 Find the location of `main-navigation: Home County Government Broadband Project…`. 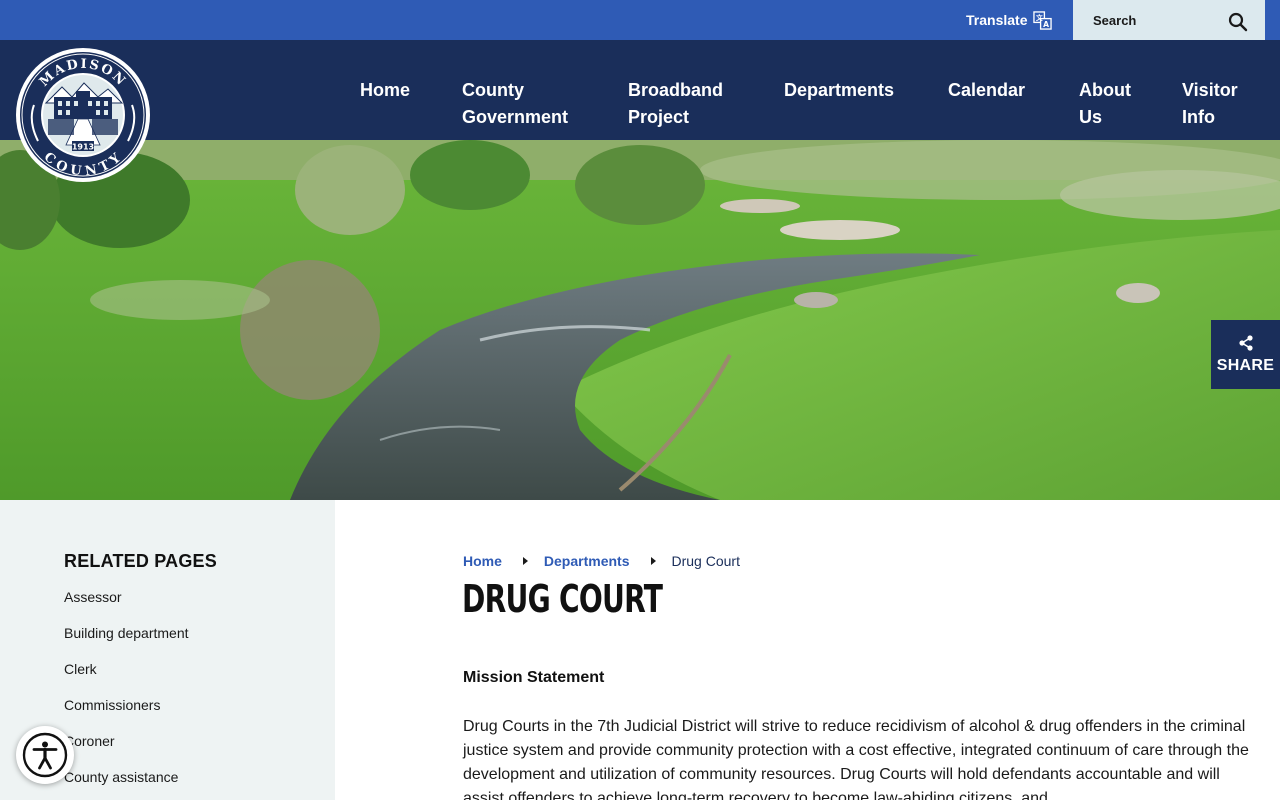

main-navigation: Home County Government Broadband Project… is located at coordinates (640, 90).